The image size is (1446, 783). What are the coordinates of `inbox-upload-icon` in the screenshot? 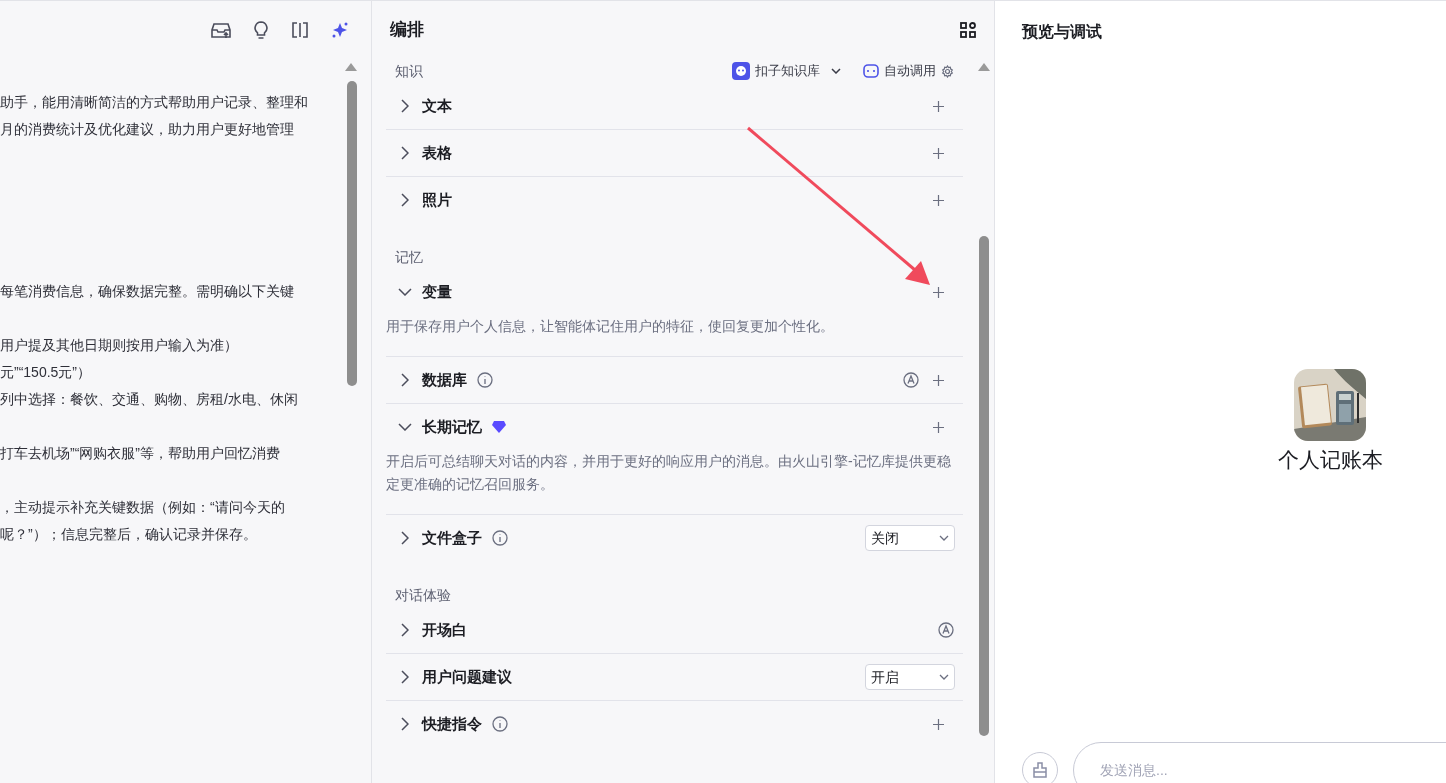 It's located at (221, 30).